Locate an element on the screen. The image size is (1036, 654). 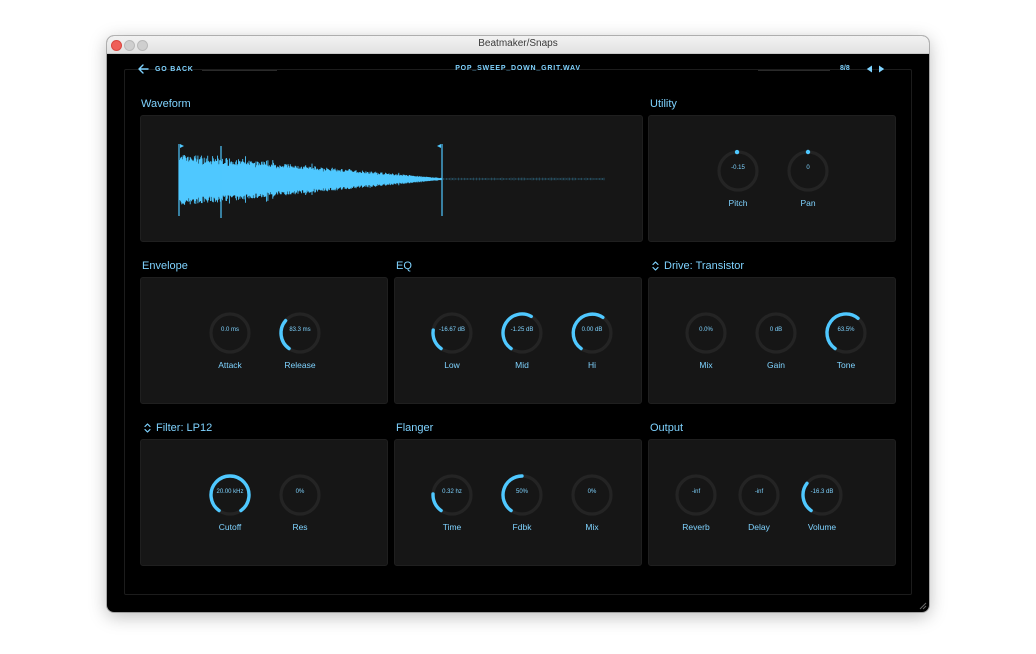
window-title: Beatmaker/Snaps is located at coordinates (518, 43).